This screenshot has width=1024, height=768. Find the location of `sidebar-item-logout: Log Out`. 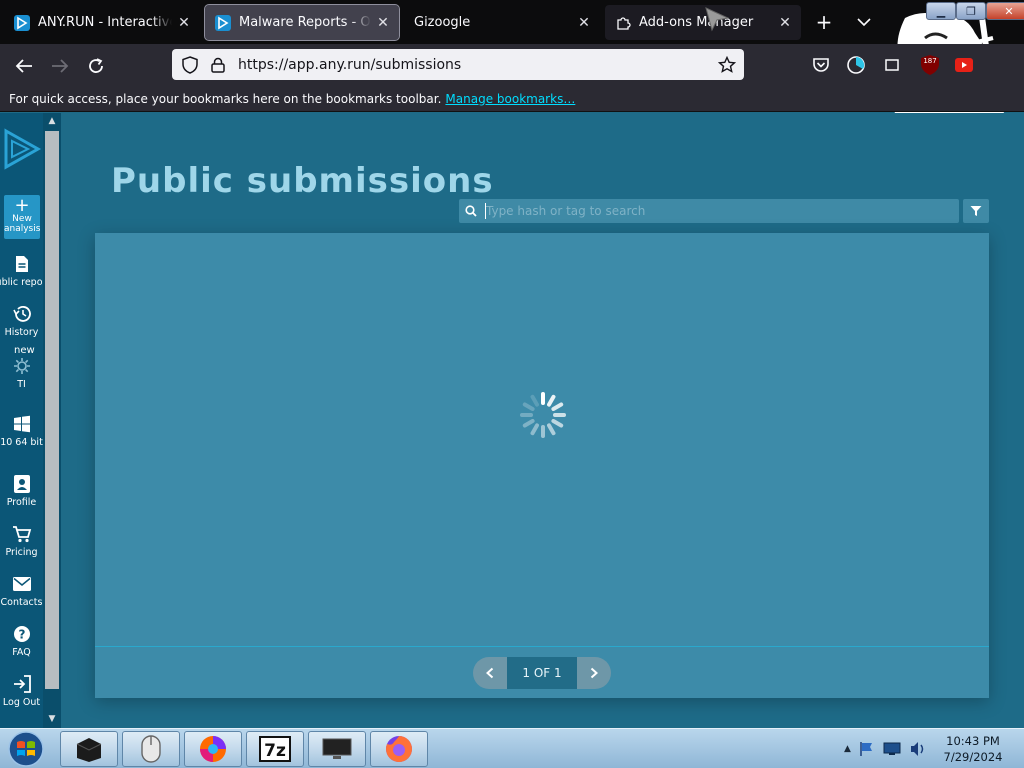

sidebar-item-logout: Log Out is located at coordinates (21, 690).